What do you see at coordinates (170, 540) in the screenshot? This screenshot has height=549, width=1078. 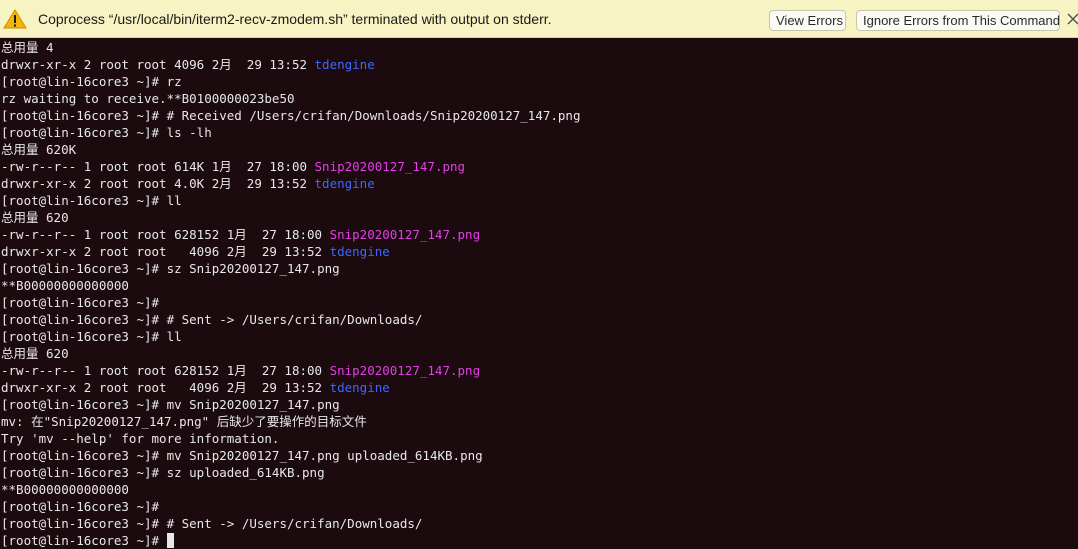 I see `terminal-cursor` at bounding box center [170, 540].